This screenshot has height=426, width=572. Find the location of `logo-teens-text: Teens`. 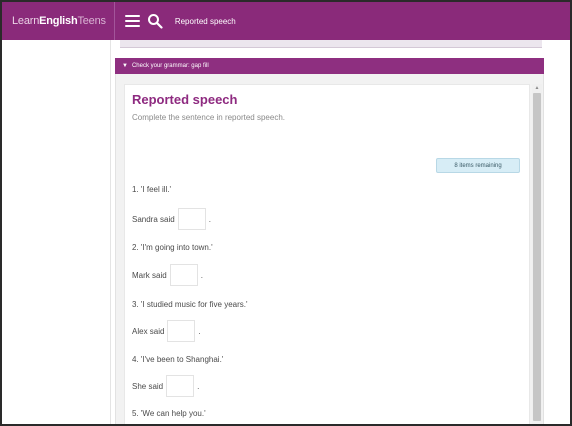

logo-teens-text: Teens is located at coordinates (91, 21).